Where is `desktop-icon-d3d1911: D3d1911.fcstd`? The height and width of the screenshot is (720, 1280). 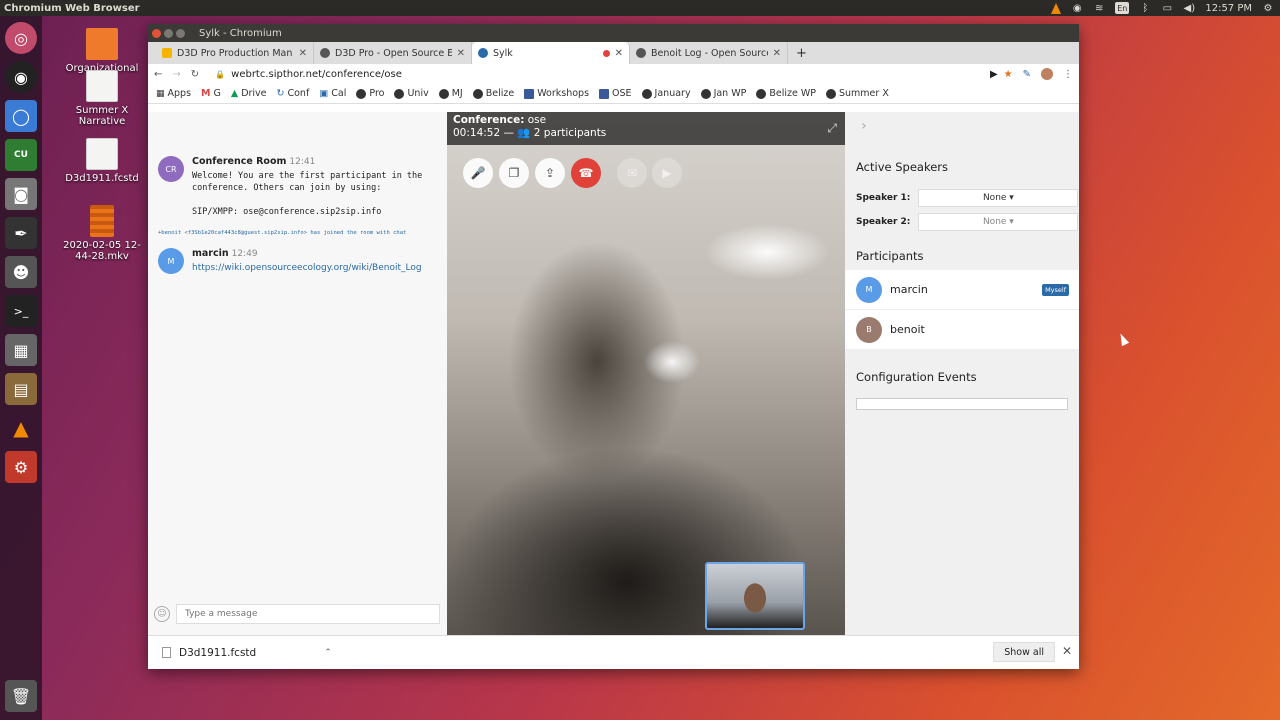 desktop-icon-d3d1911: D3d1911.fcstd is located at coordinates (102, 161).